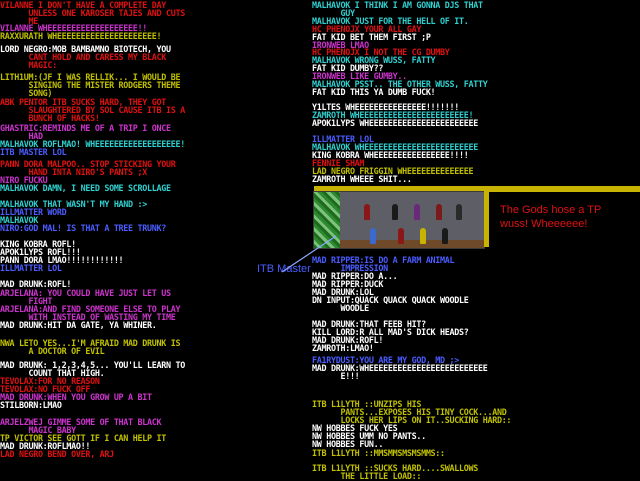  I want to click on chat-line: STILBORN:LMAO, so click(31, 405).